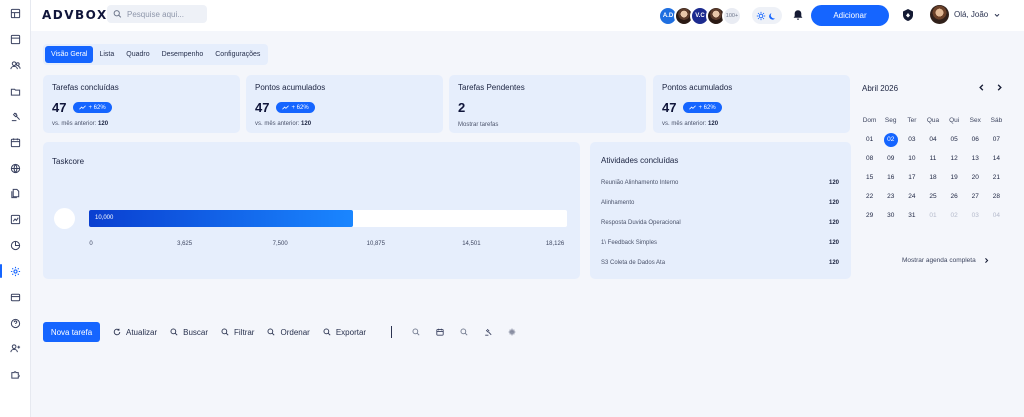 This screenshot has height=417, width=1024. I want to click on show-tasks-link: Mostrar tarefas, so click(547, 125).